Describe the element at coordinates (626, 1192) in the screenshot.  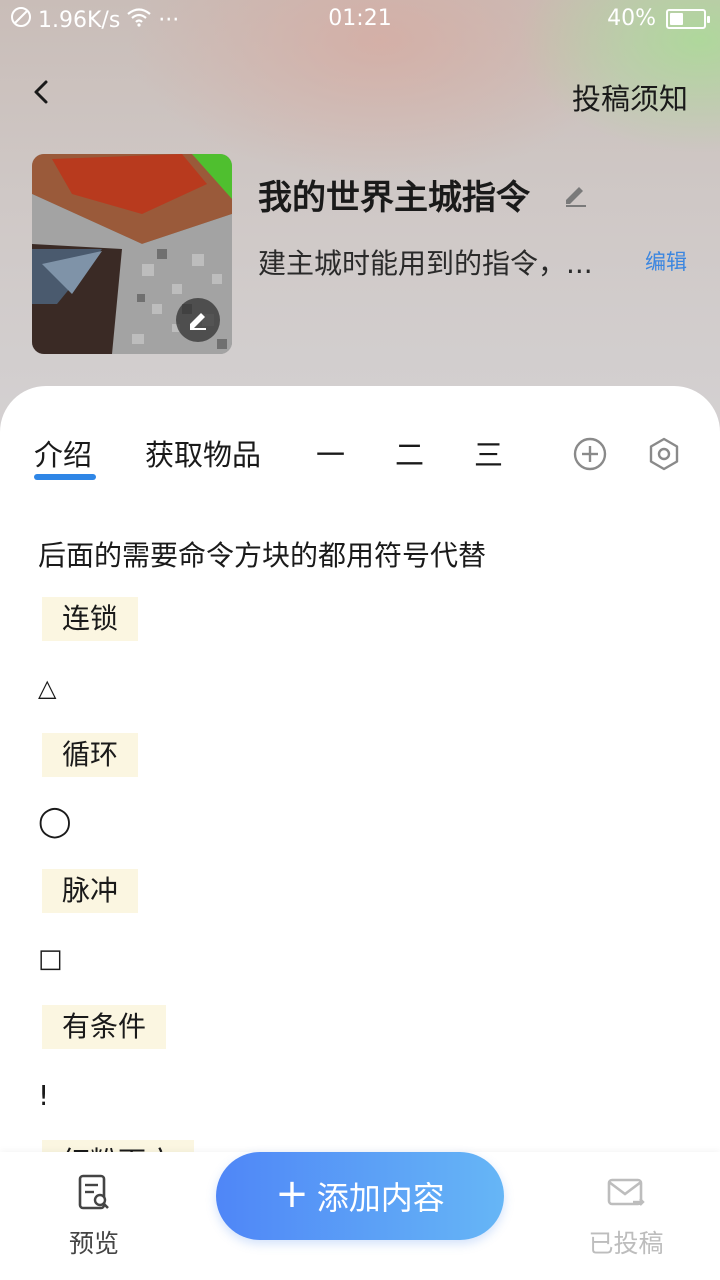
I see `mail-sent-icon` at that location.